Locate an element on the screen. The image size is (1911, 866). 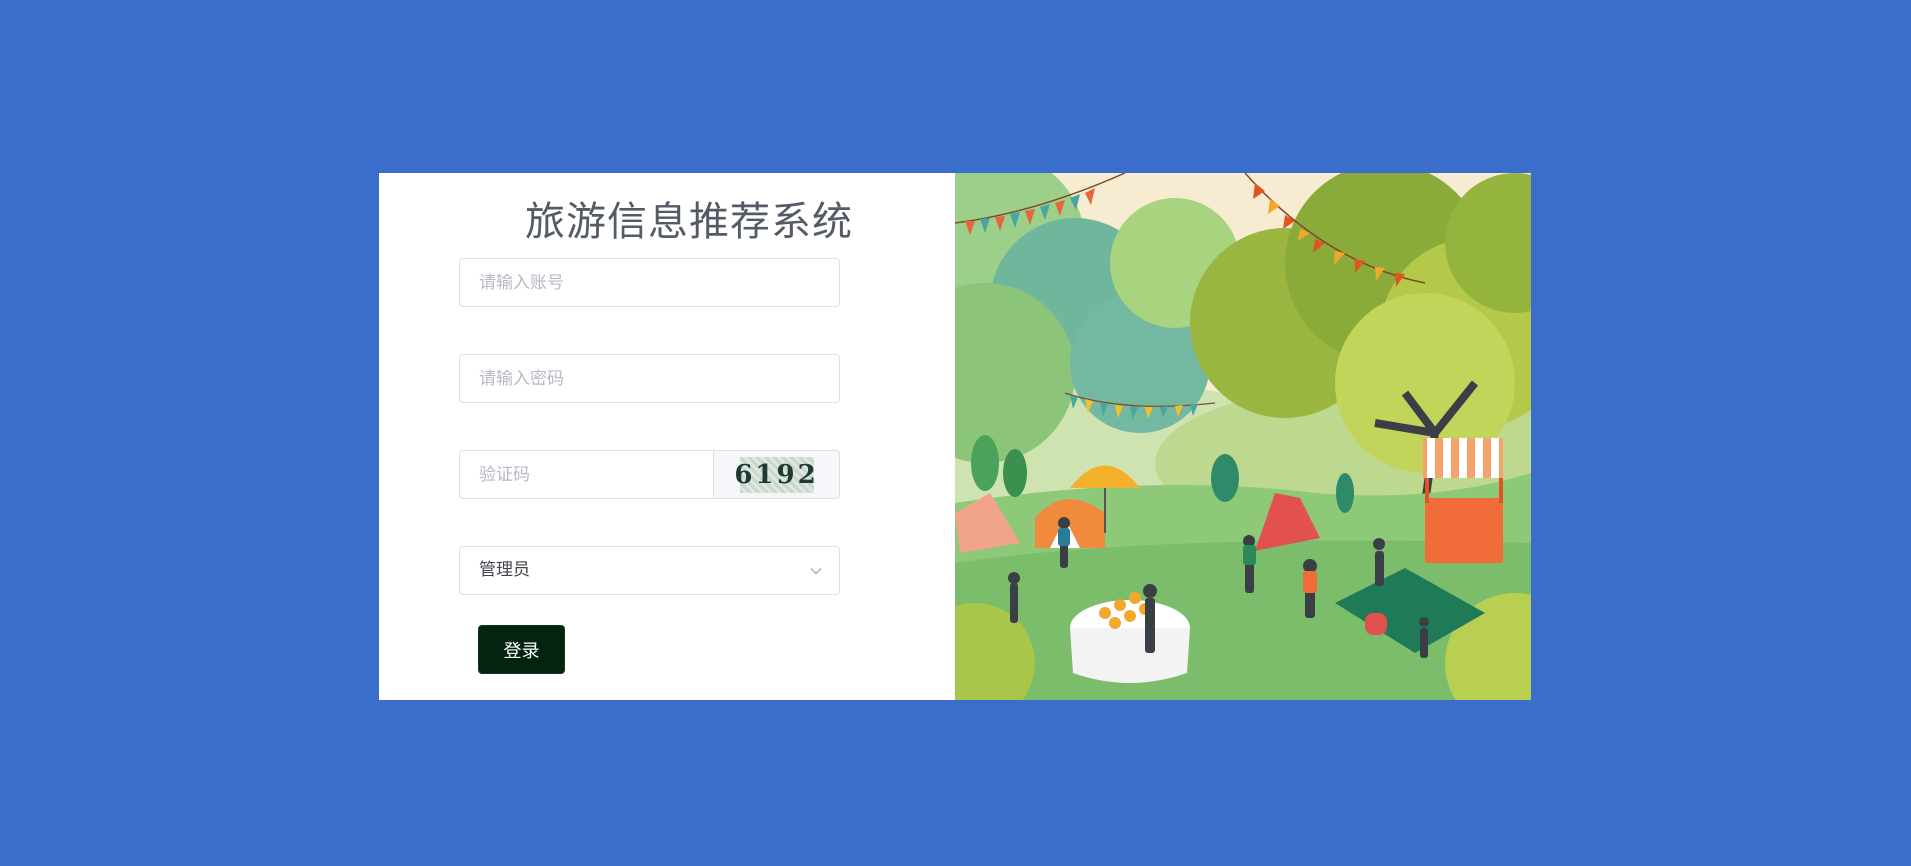
account-input is located at coordinates (649, 282).